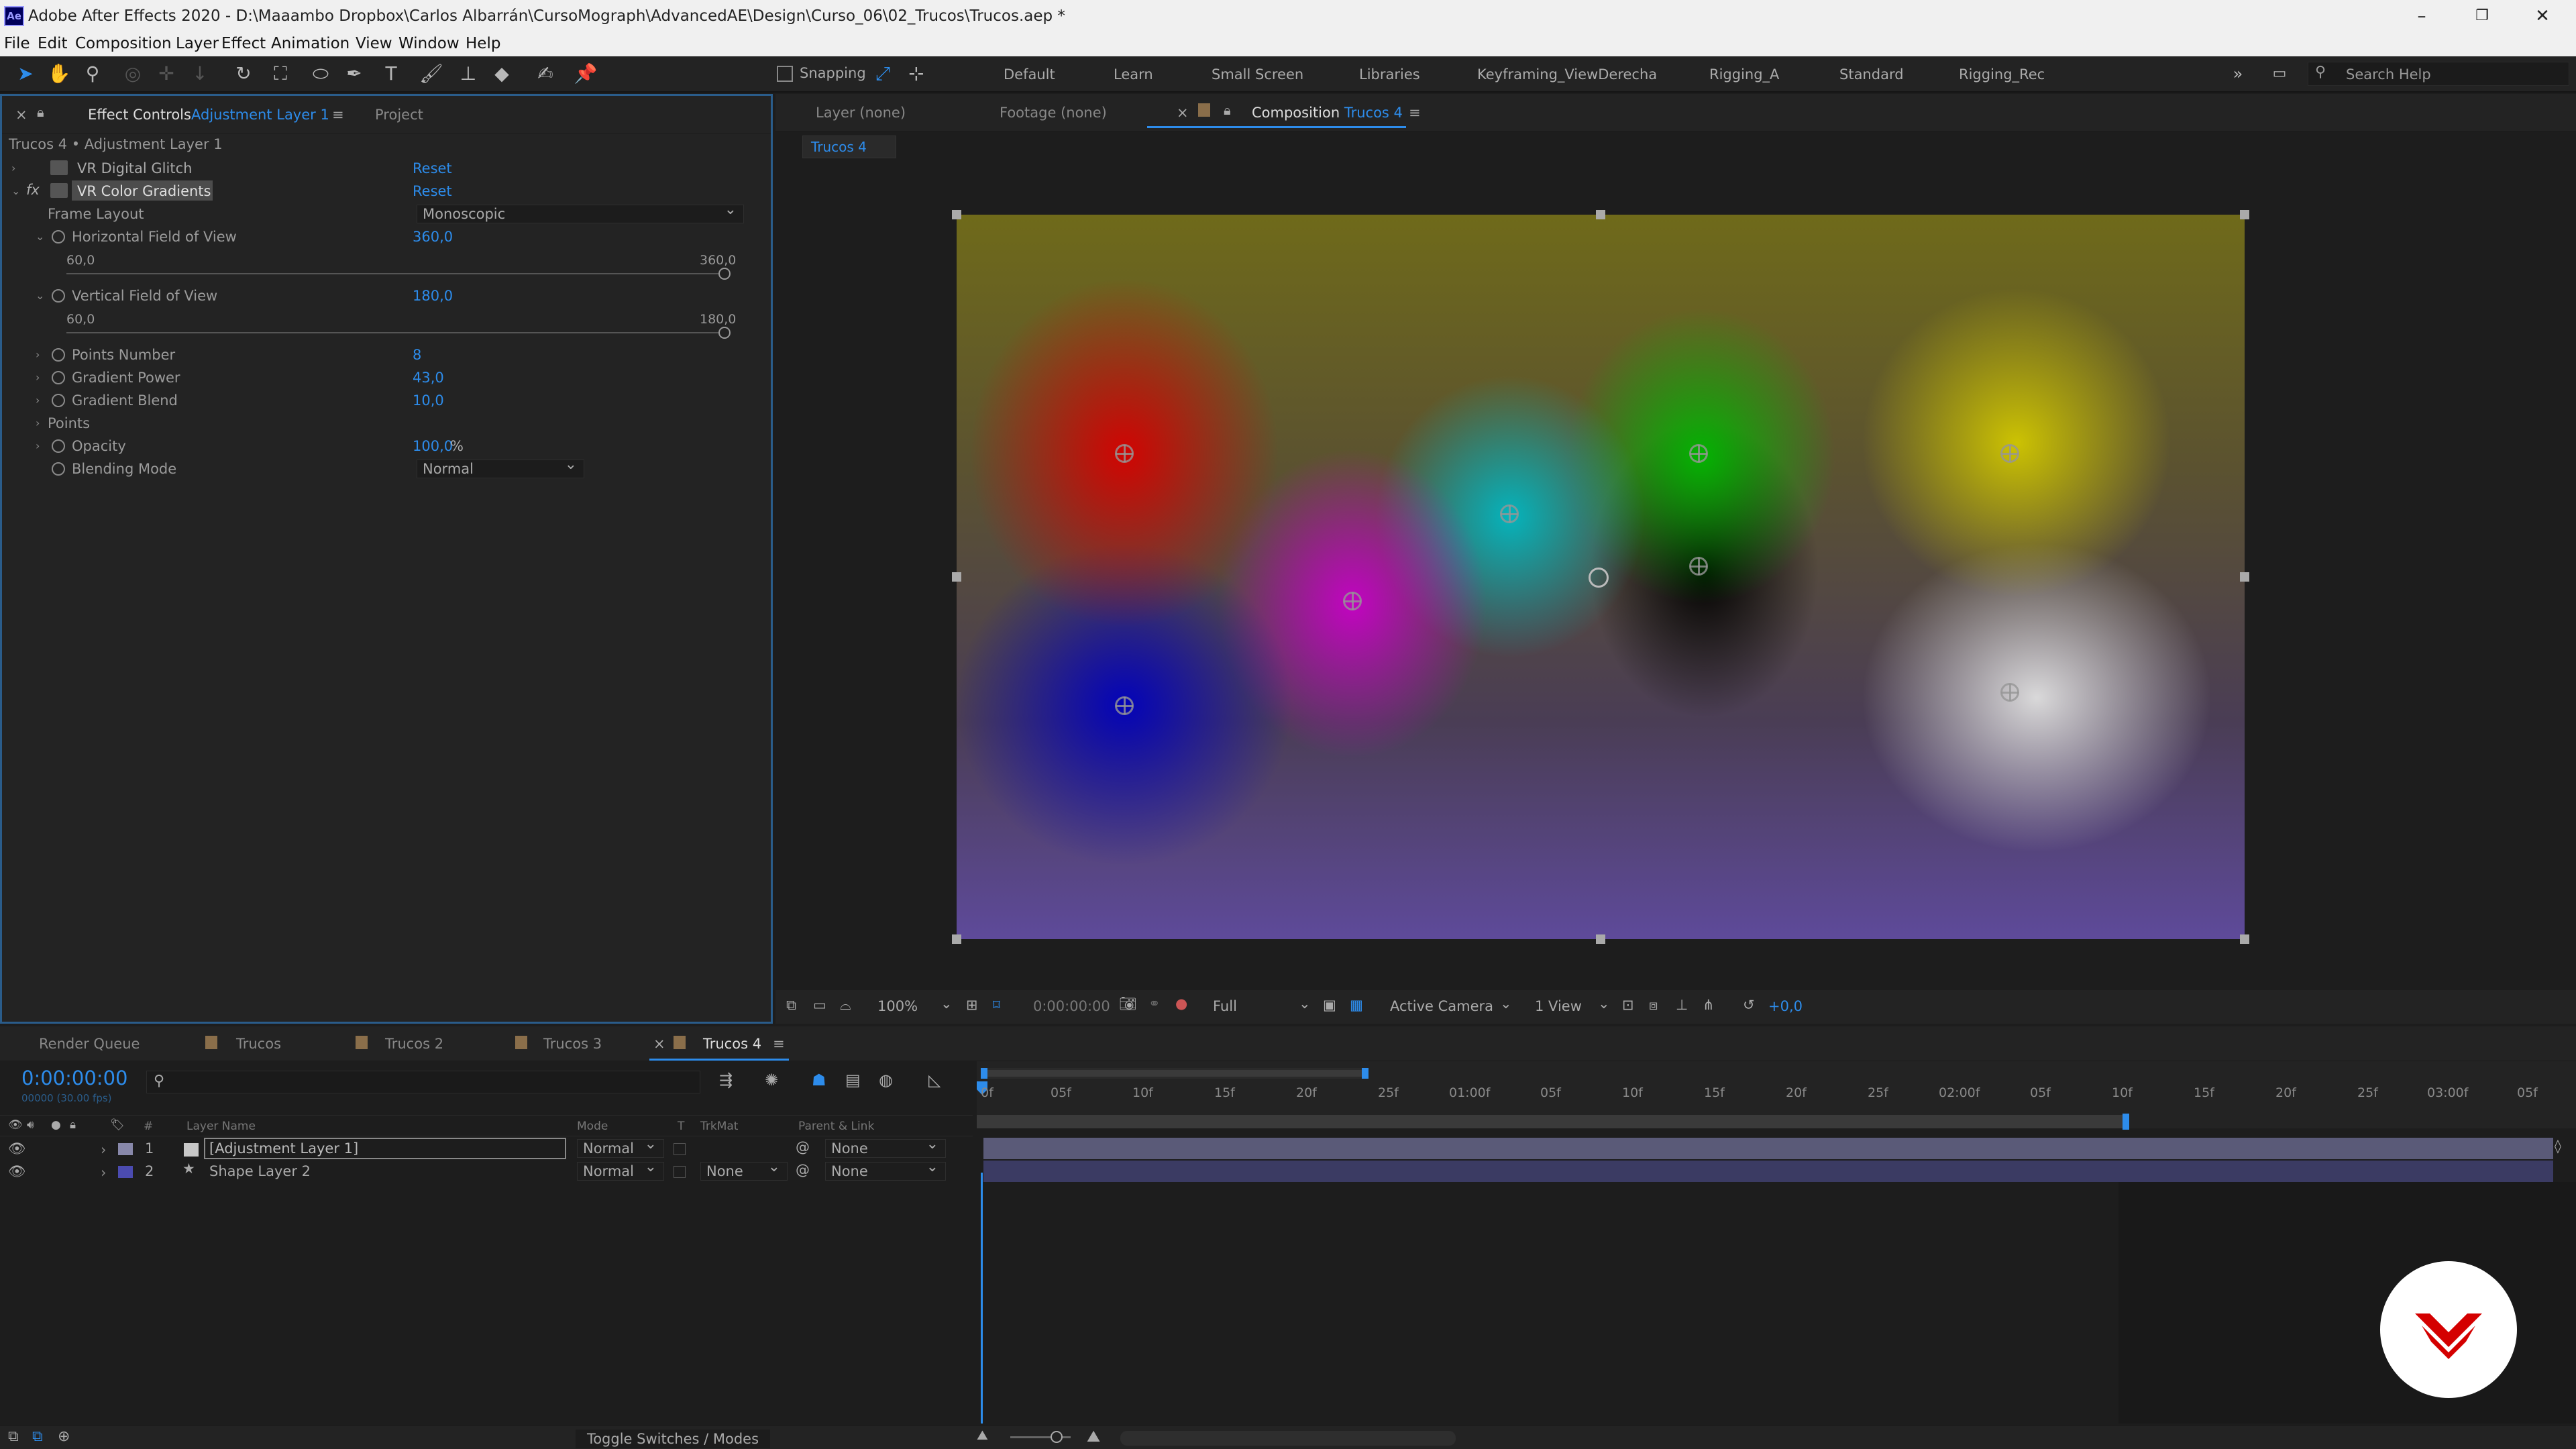  I want to click on opacity-value: 100,0, so click(433, 446).